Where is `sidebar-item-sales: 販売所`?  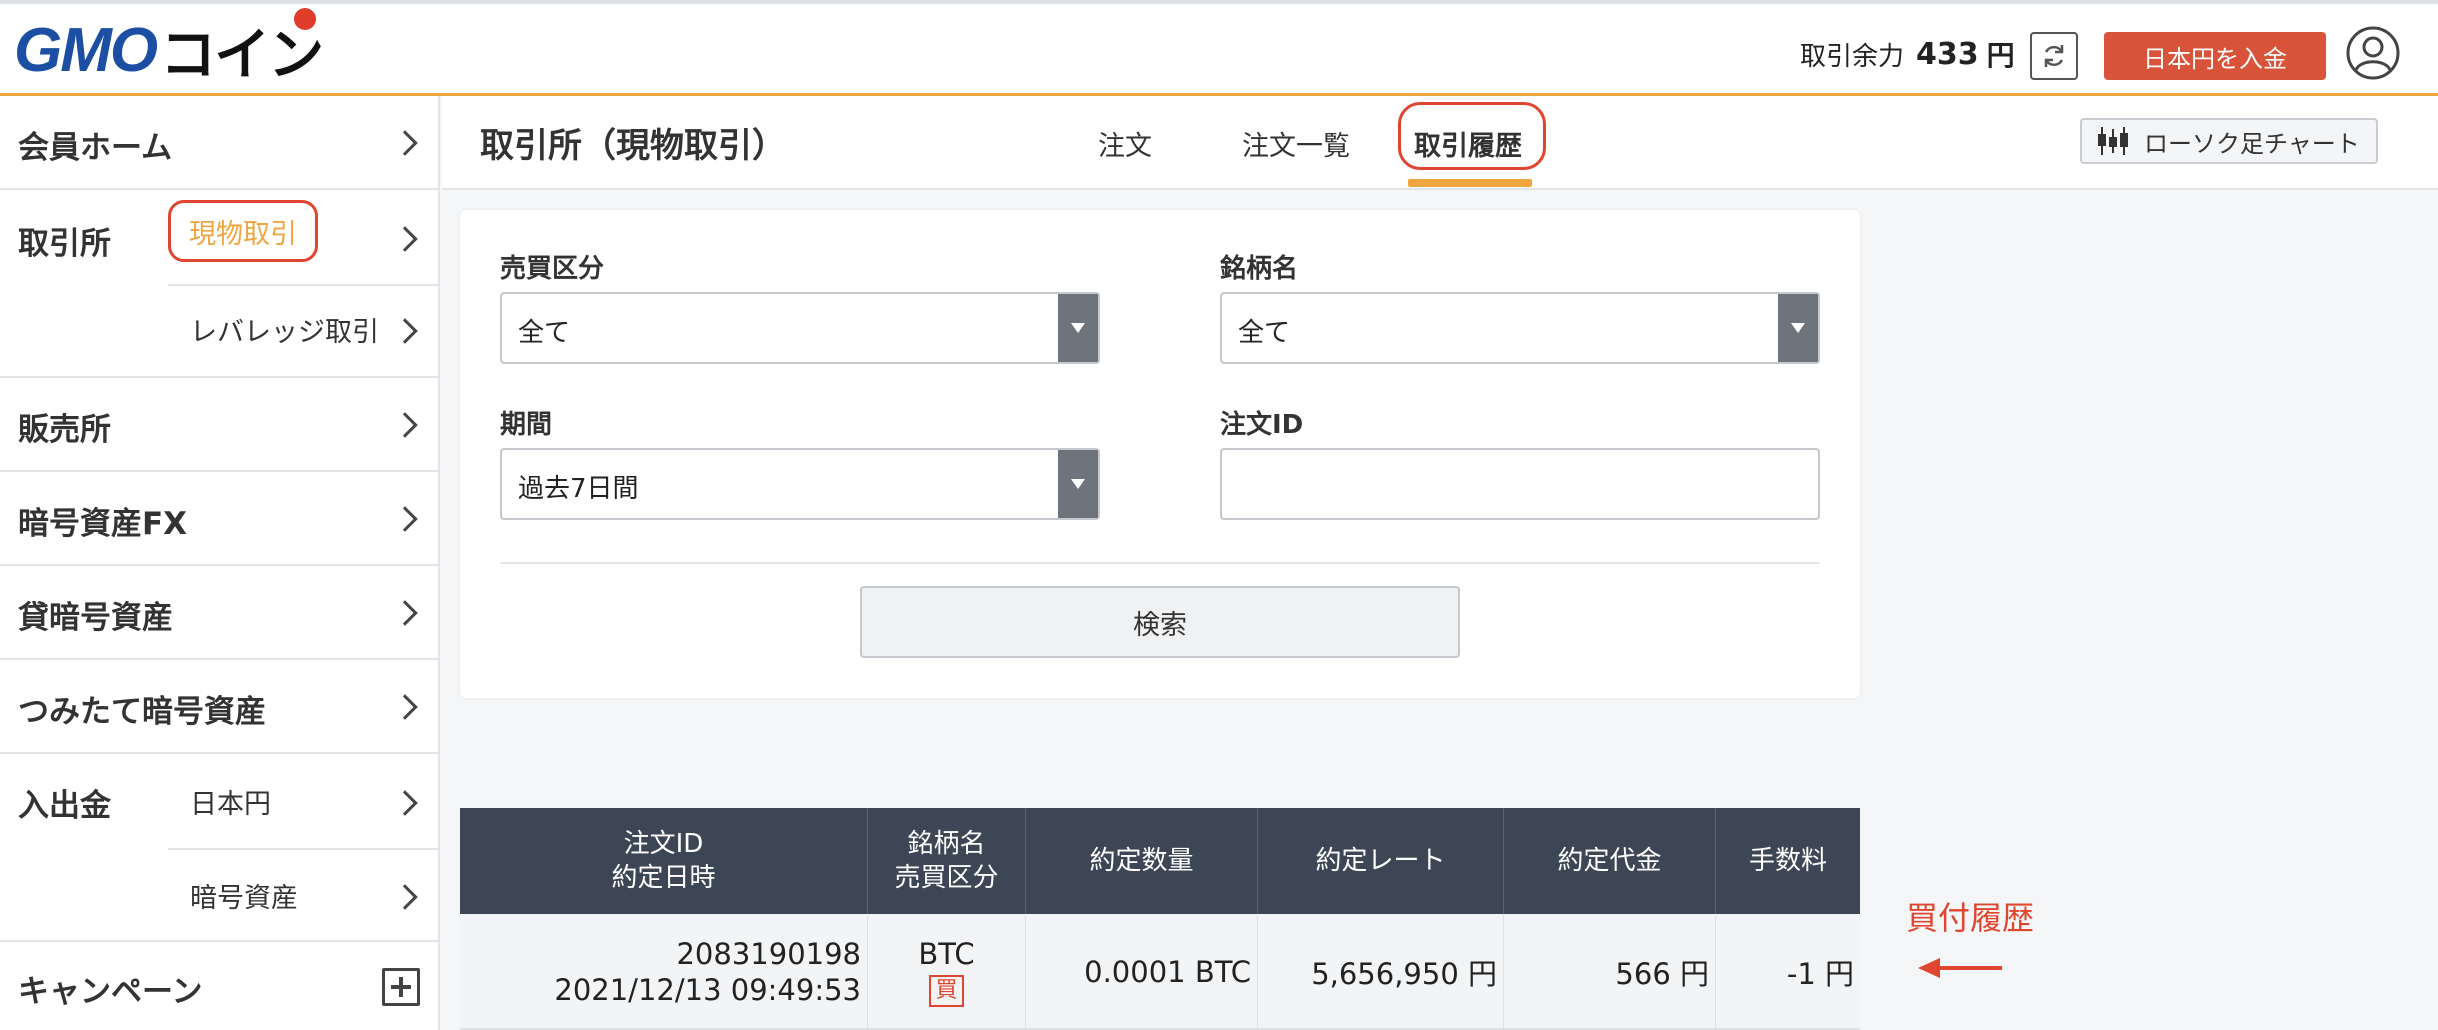
sidebar-item-sales: 販売所 is located at coordinates (220, 425).